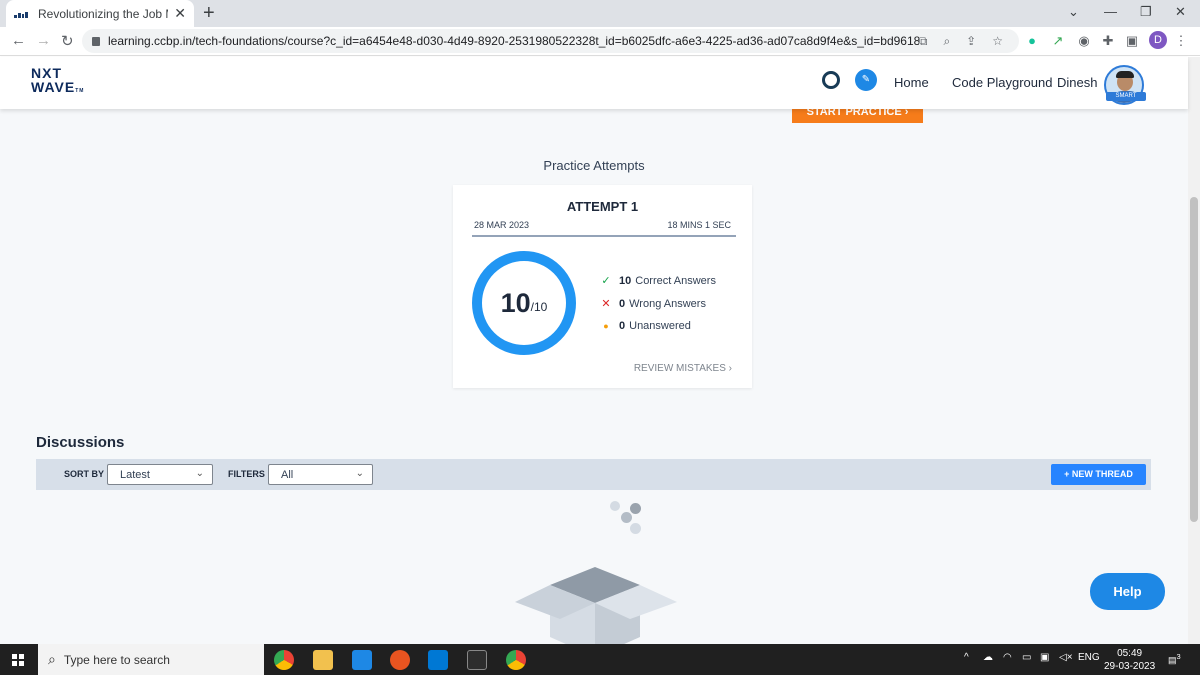 The height and width of the screenshot is (675, 1200). I want to click on grammarly-icon: ●, so click(1032, 41).